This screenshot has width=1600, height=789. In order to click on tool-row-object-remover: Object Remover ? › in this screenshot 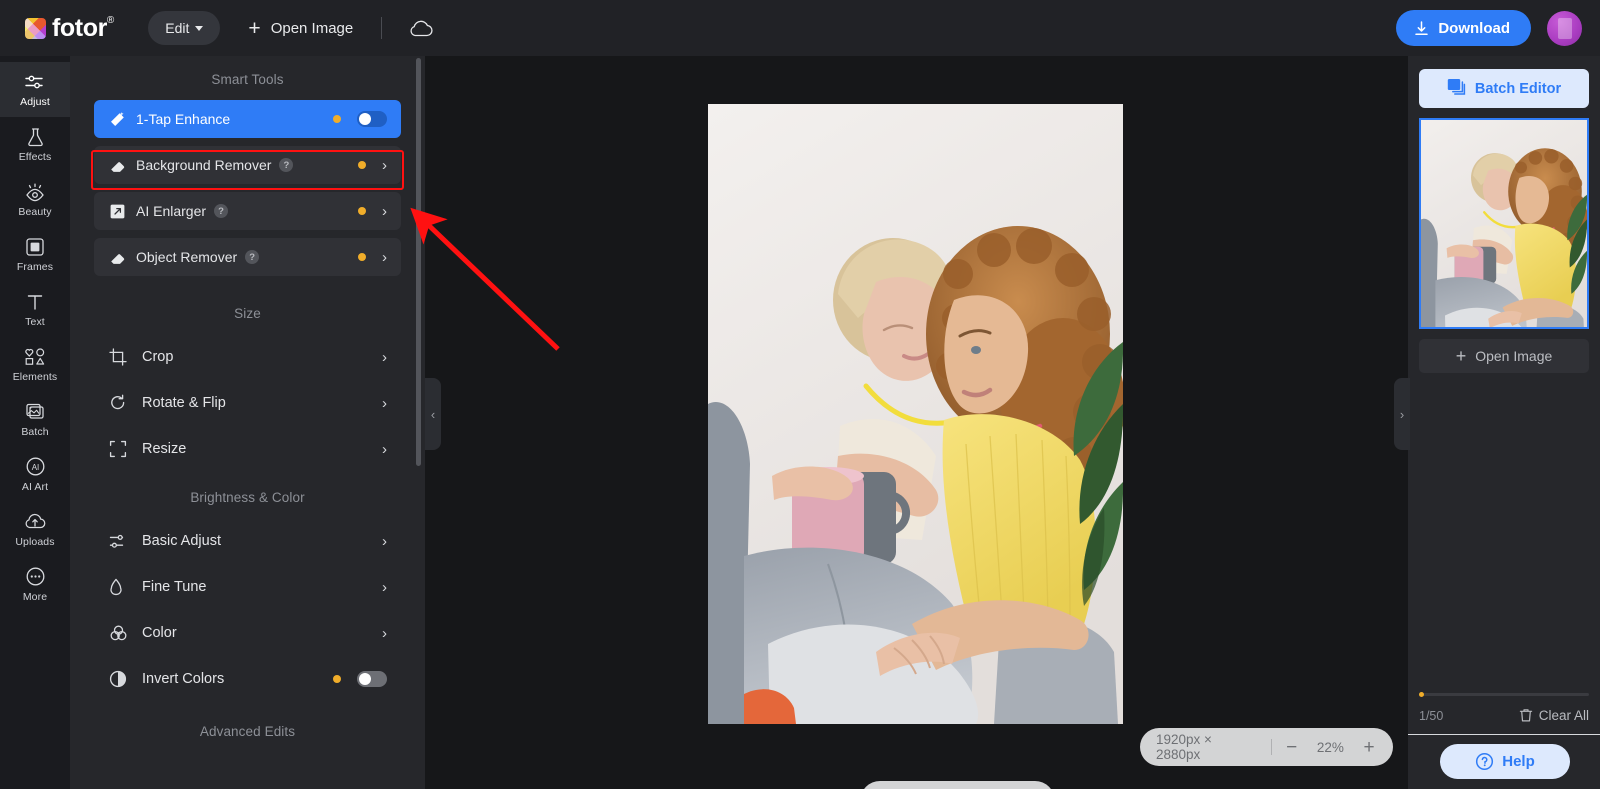, I will do `click(247, 257)`.